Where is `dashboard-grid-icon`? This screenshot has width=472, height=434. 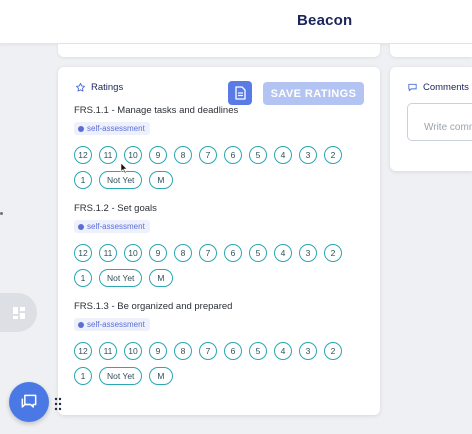
dashboard-grid-icon is located at coordinates (18, 312).